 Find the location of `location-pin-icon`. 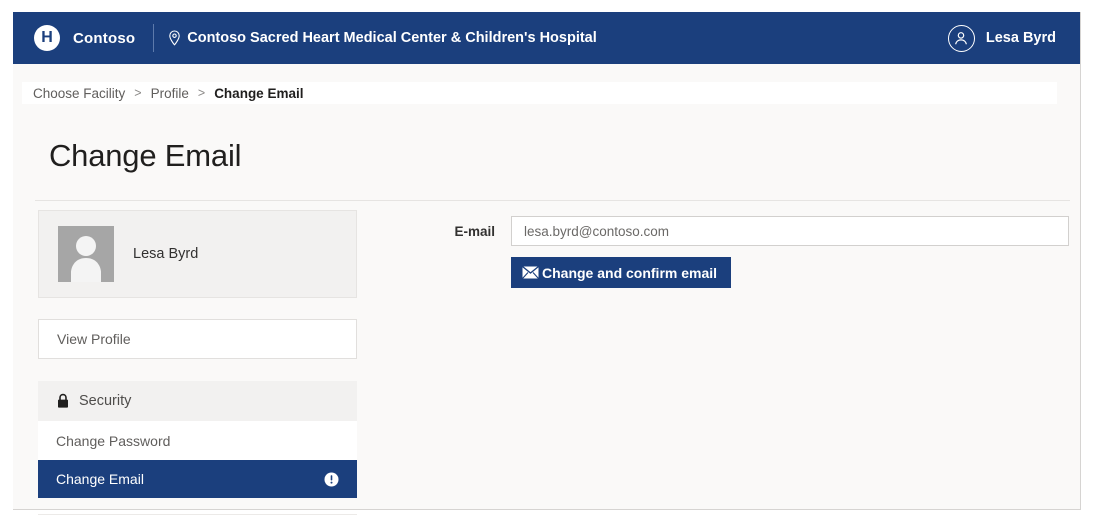

location-pin-icon is located at coordinates (174, 37).